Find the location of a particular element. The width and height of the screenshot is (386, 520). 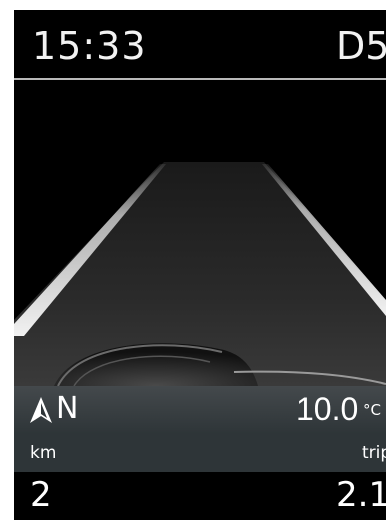

distance-label: km is located at coordinates (43, 453).